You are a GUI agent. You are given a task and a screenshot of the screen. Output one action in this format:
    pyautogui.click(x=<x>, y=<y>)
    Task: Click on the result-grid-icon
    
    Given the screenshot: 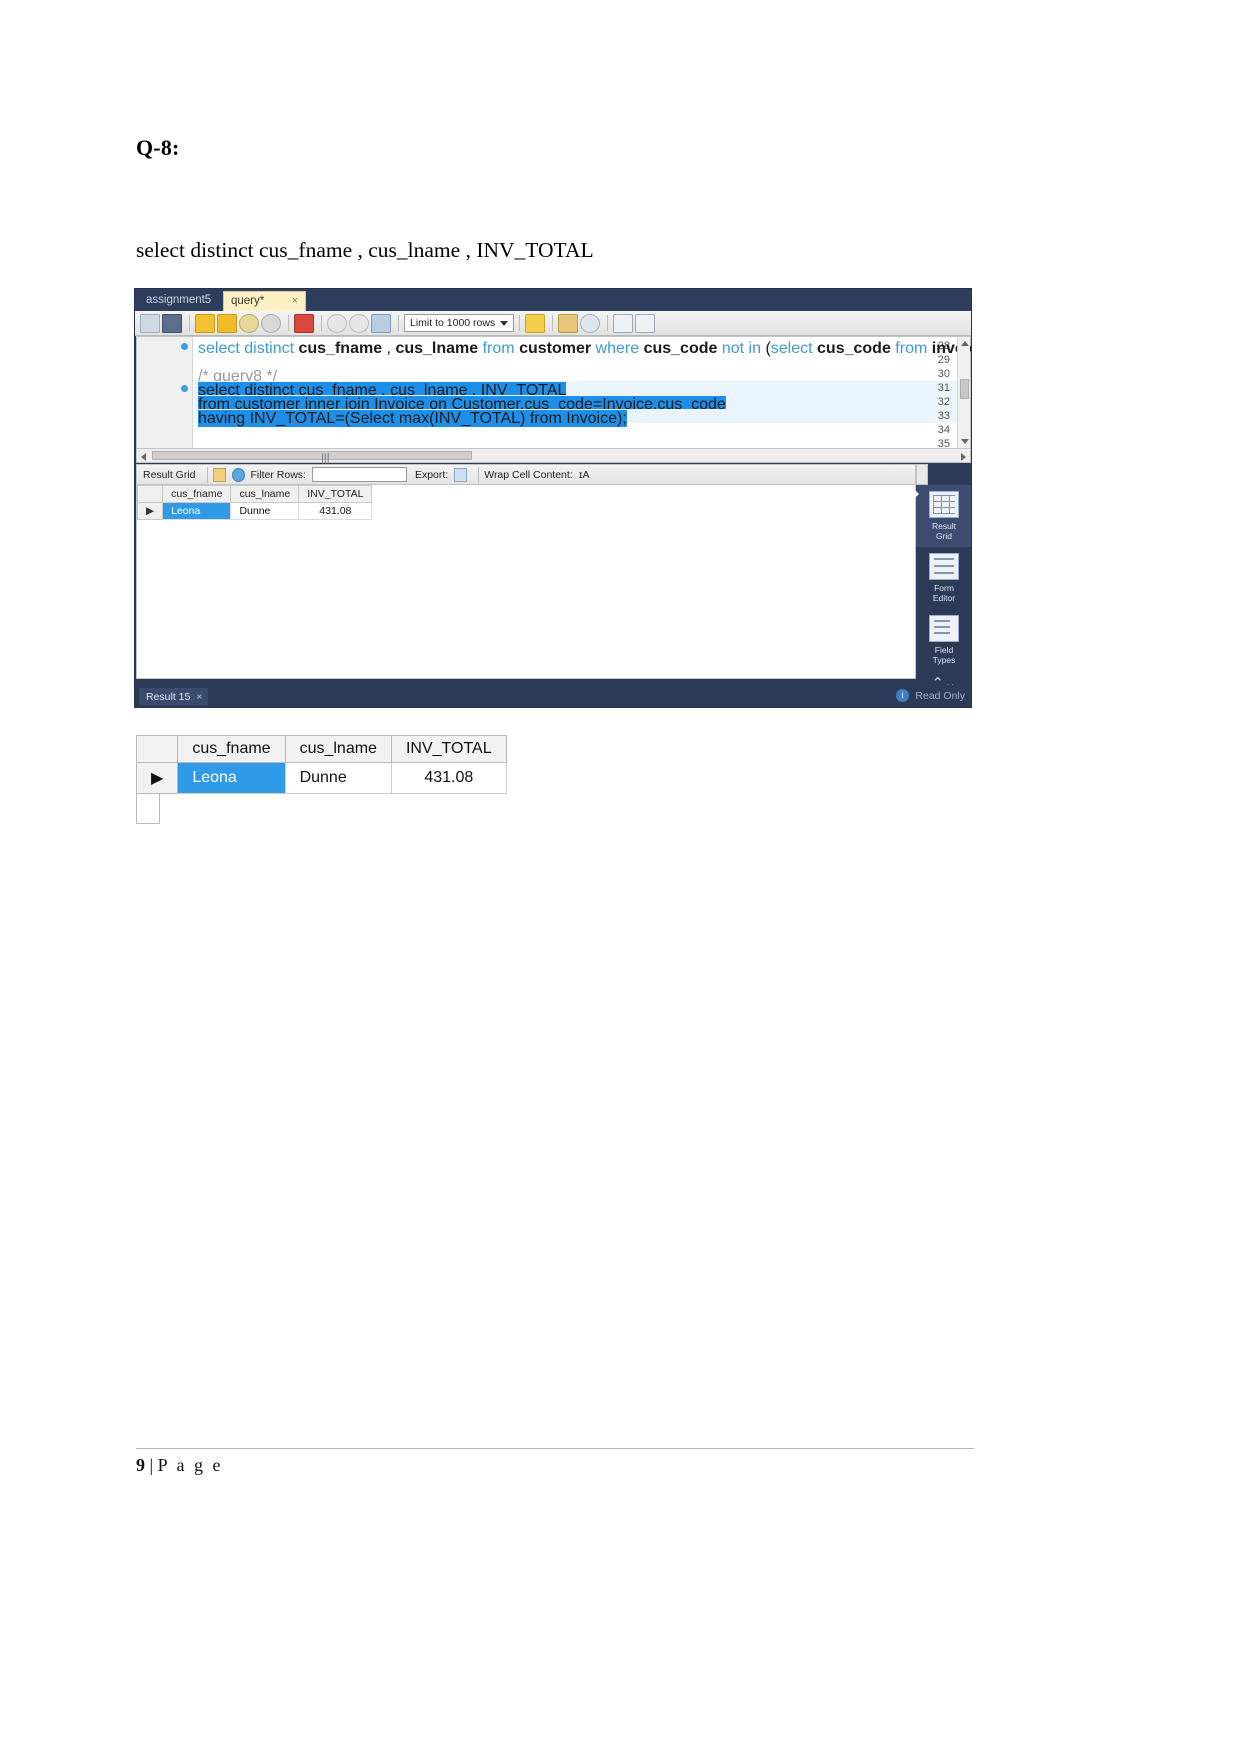 What is the action you would take?
    pyautogui.click(x=944, y=504)
    